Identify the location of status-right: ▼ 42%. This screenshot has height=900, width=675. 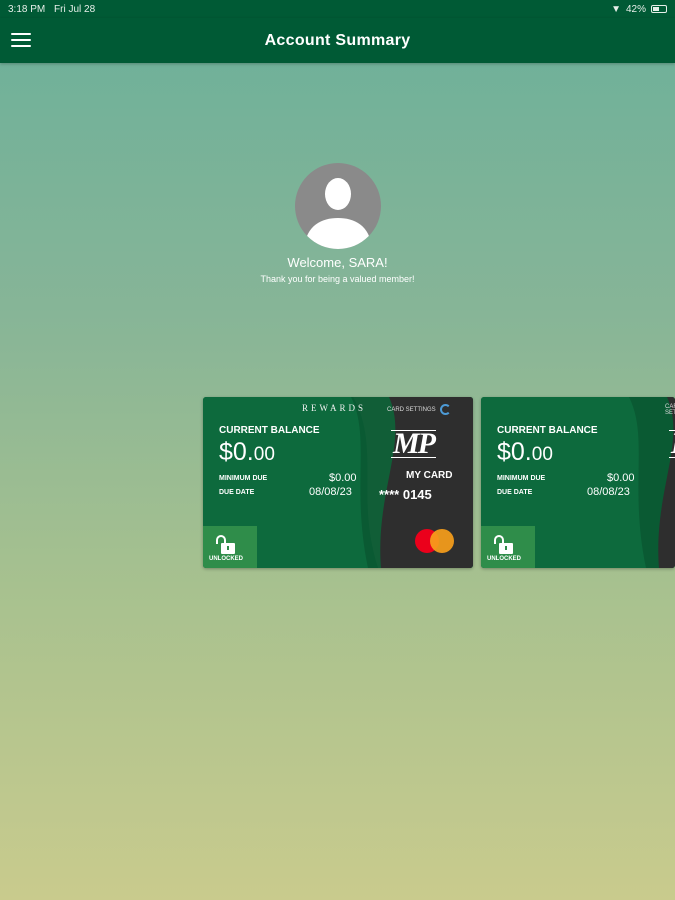
(639, 9).